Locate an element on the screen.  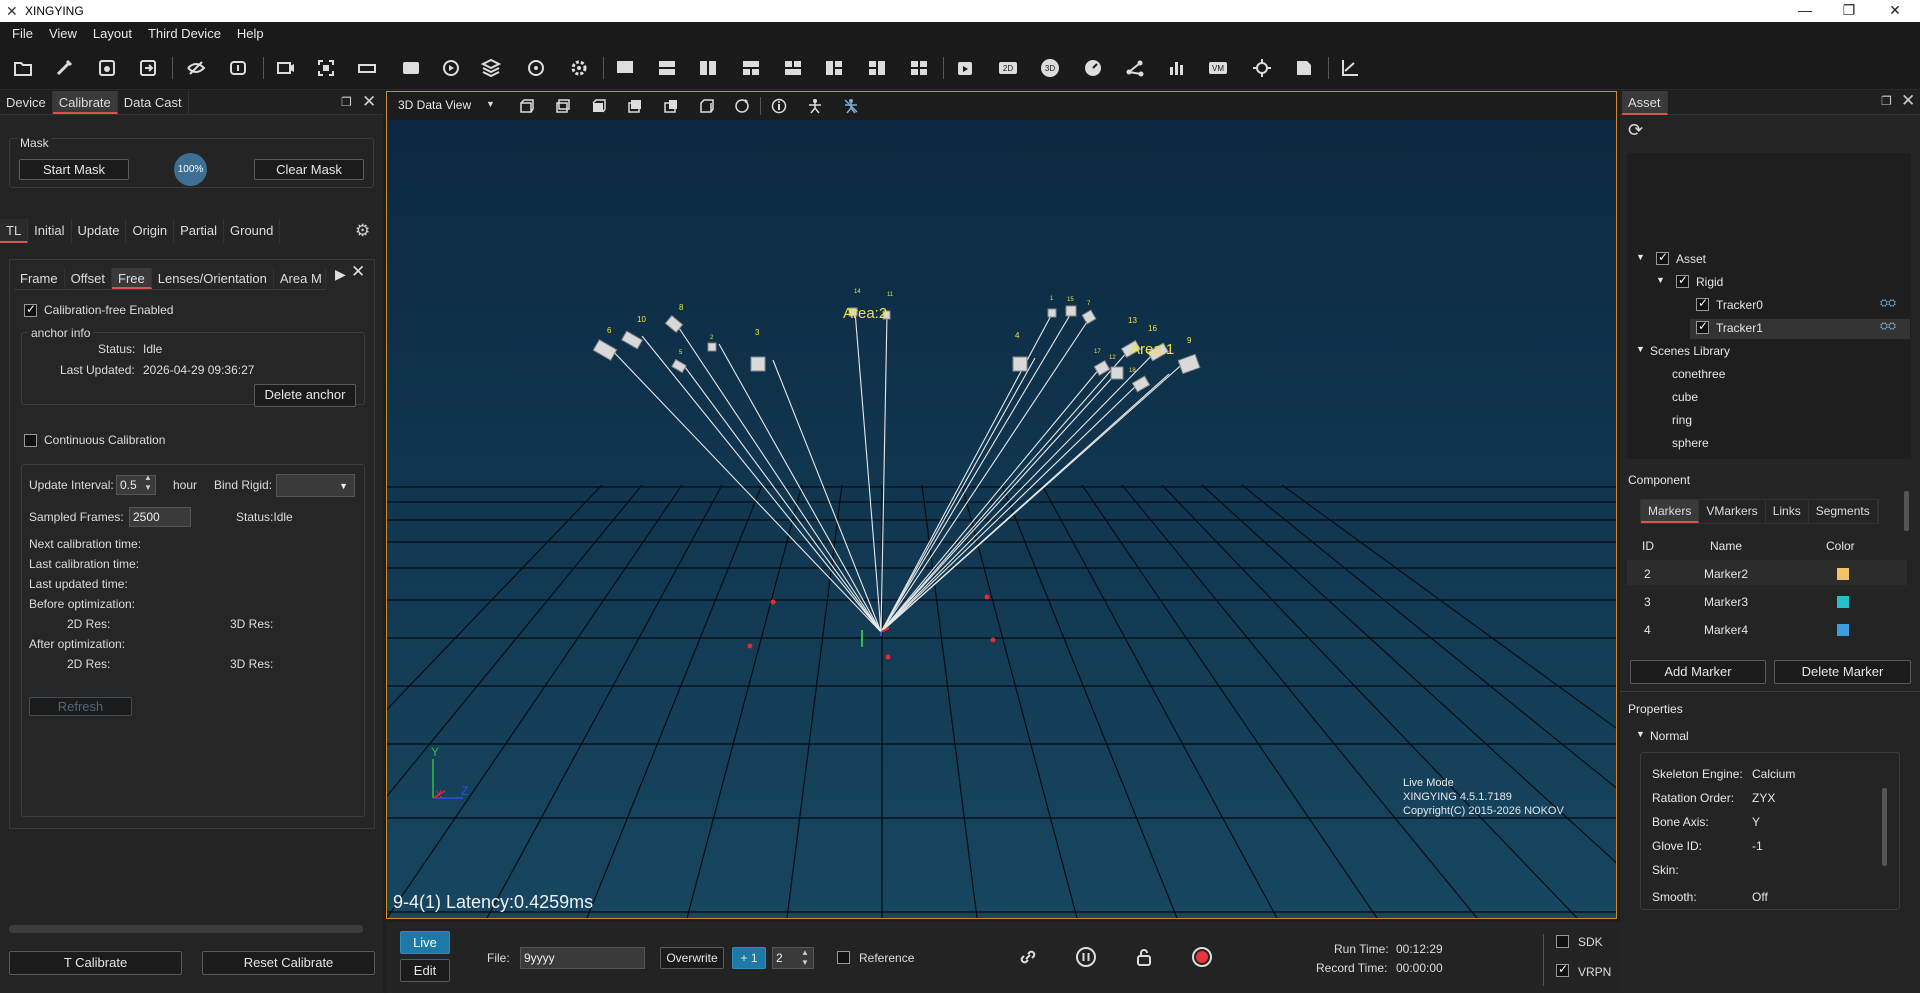
close-tab-icon: ✕ is located at coordinates (358, 272).